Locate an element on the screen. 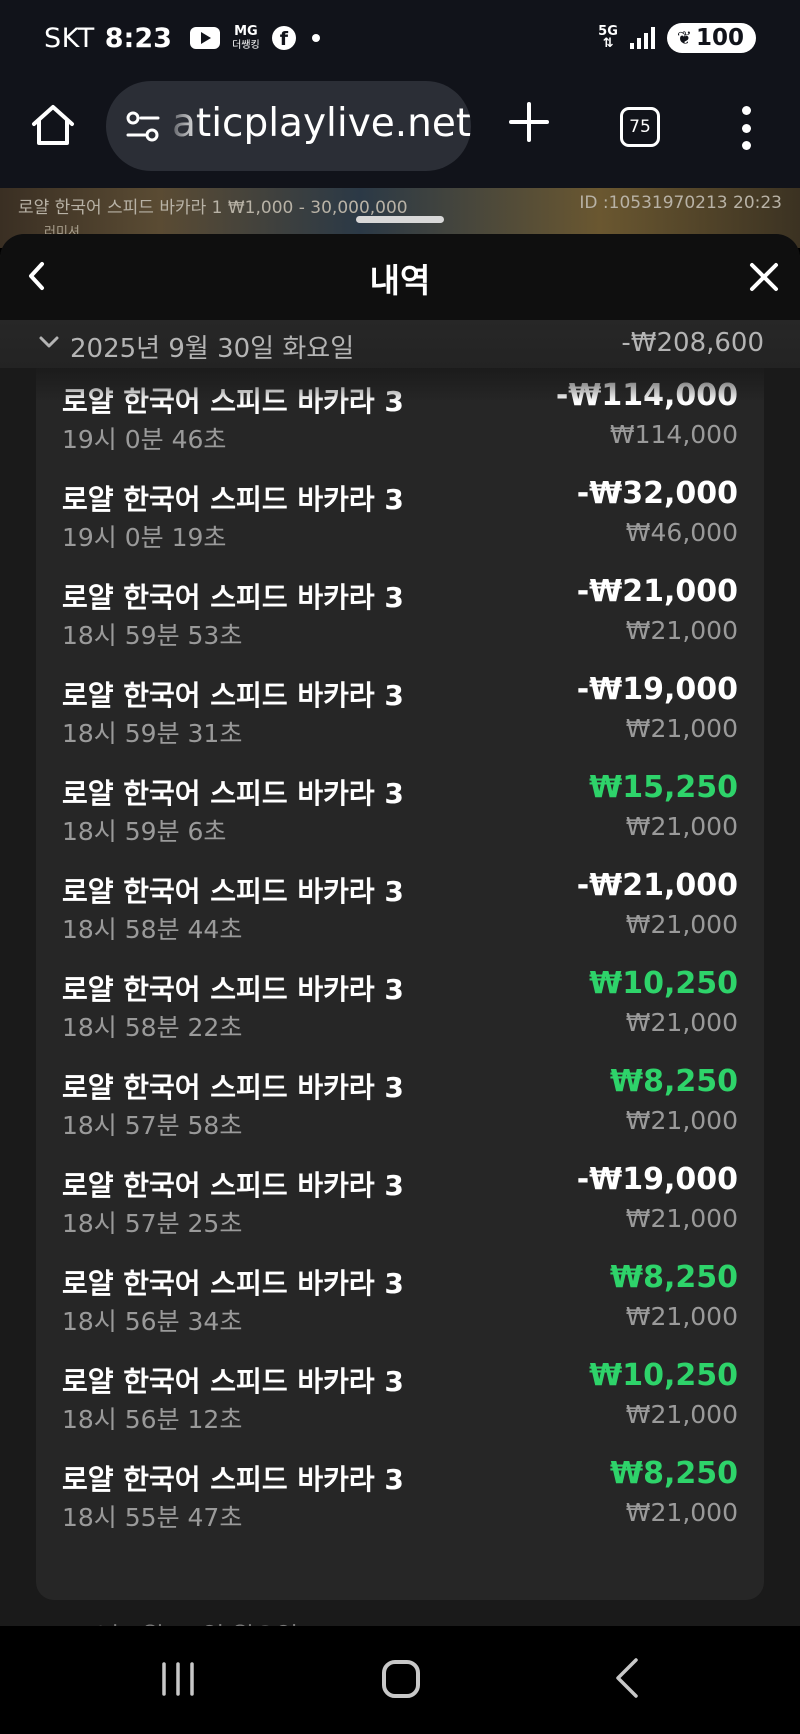 This screenshot has height=1734, width=800. history-row-time: 18시 59분 31초 is located at coordinates (152, 733).